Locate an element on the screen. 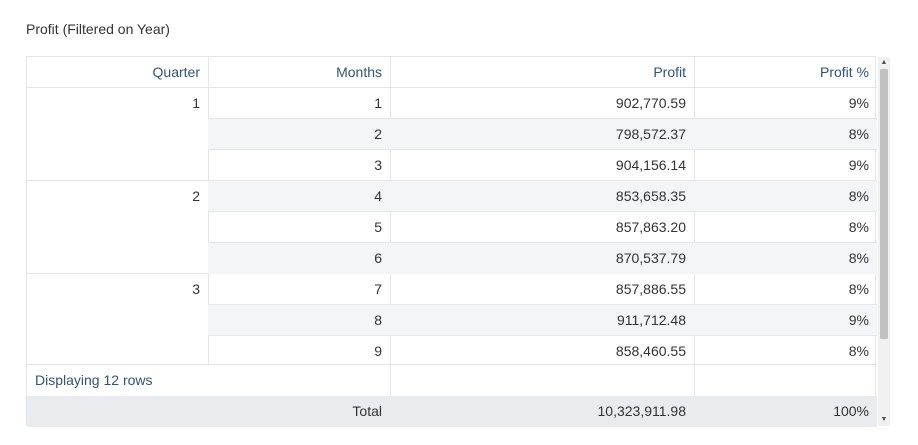 This screenshot has width=918, height=445. profit-cell: 857,863.20 is located at coordinates (650, 227).